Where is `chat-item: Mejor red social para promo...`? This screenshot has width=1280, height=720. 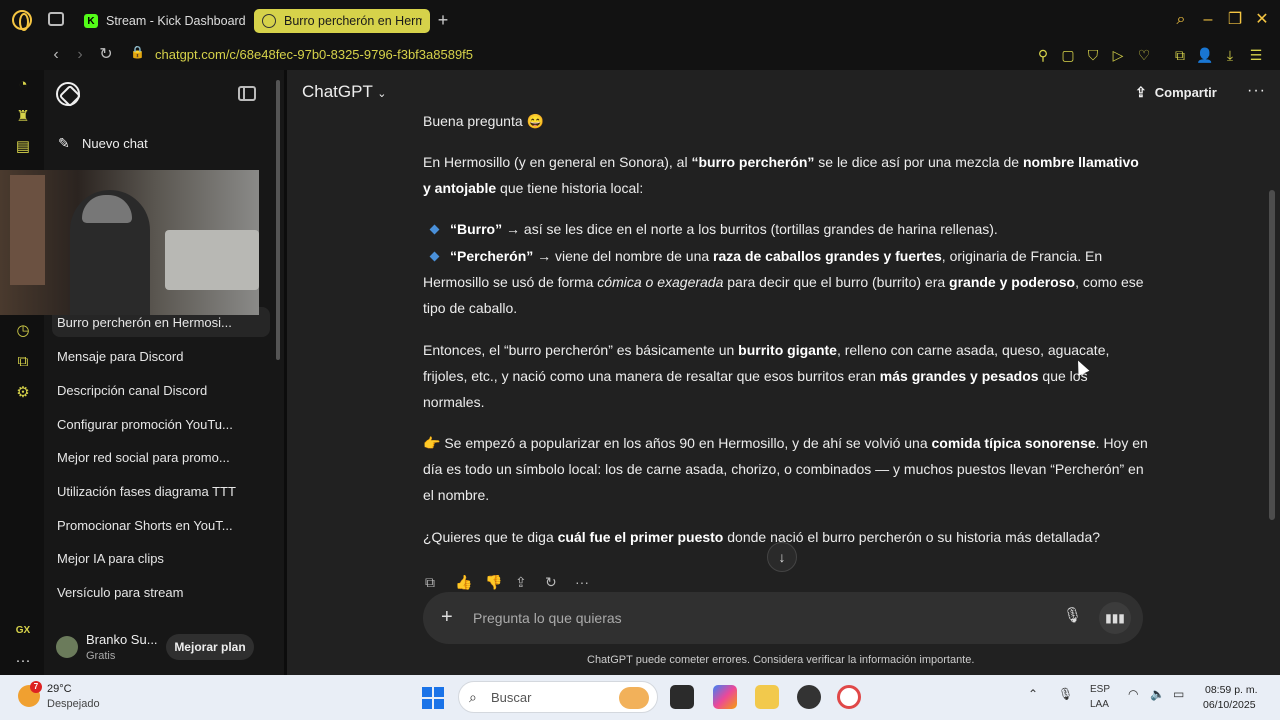
chat-item: Mejor red social para promo... is located at coordinates (161, 457).